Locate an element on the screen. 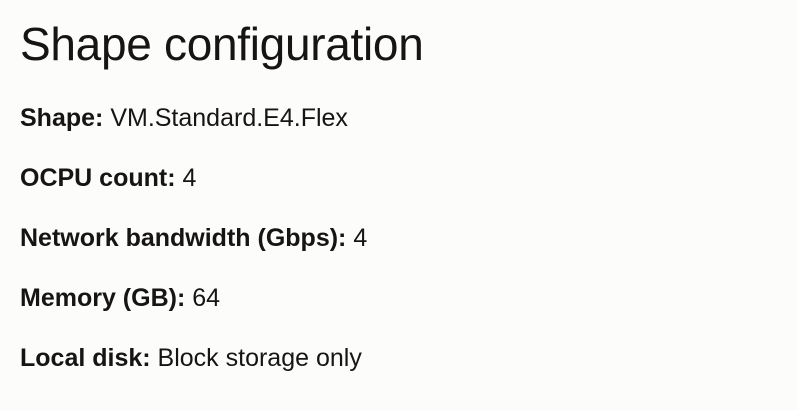 The image size is (798, 410). detail-label: Network bandwidth (Gbps): is located at coordinates (183, 238).